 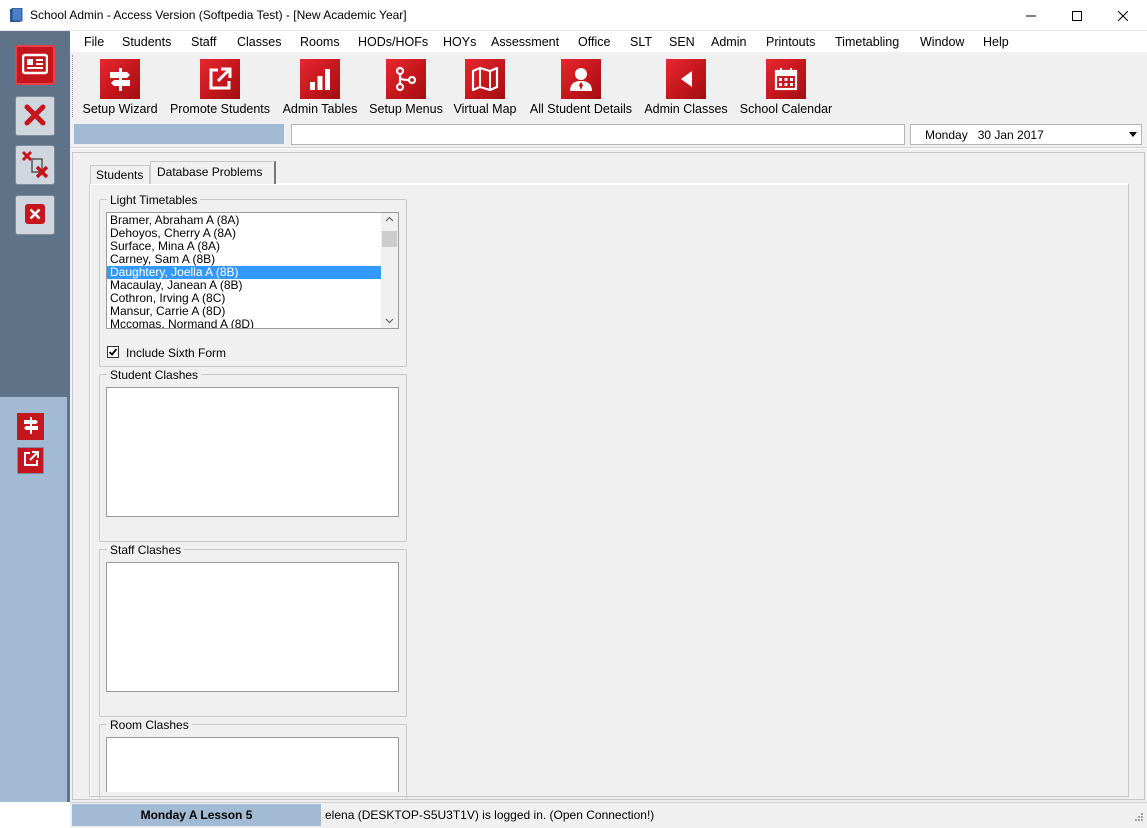 What do you see at coordinates (459, 42) in the screenshot?
I see `menu-hoys: HOYs` at bounding box center [459, 42].